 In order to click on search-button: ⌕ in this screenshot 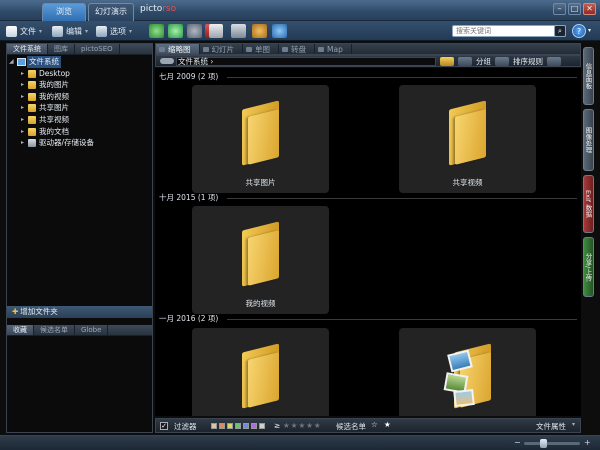, I will do `click(560, 31)`.